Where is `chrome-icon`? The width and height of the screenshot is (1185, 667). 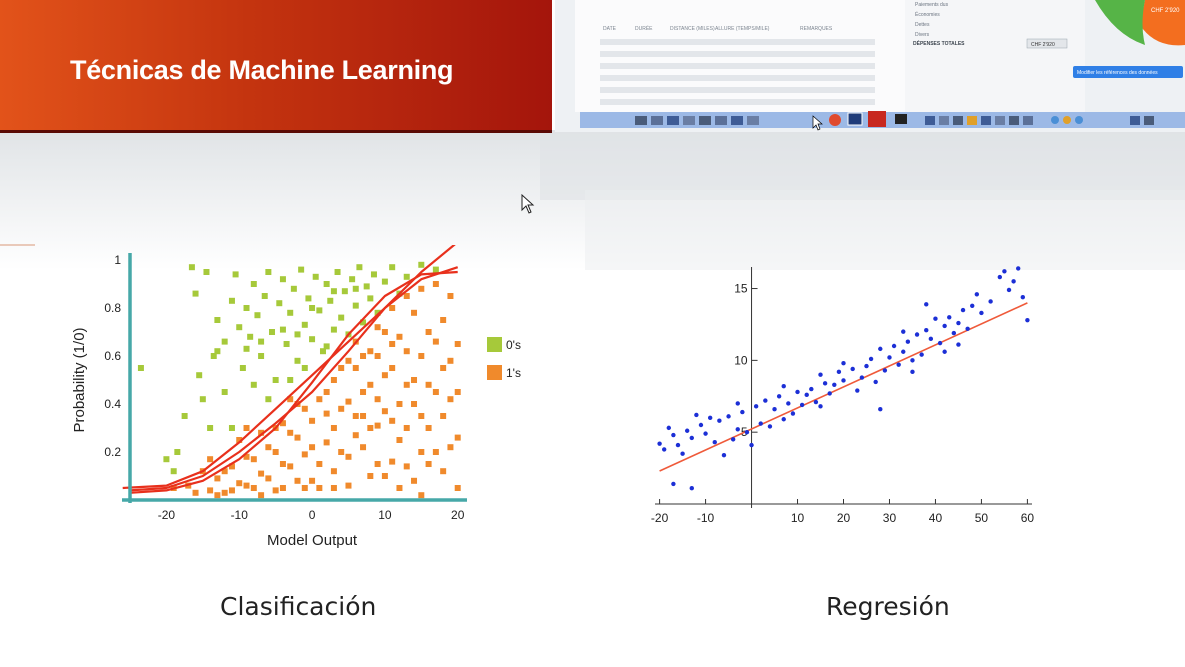 chrome-icon is located at coordinates (835, 120).